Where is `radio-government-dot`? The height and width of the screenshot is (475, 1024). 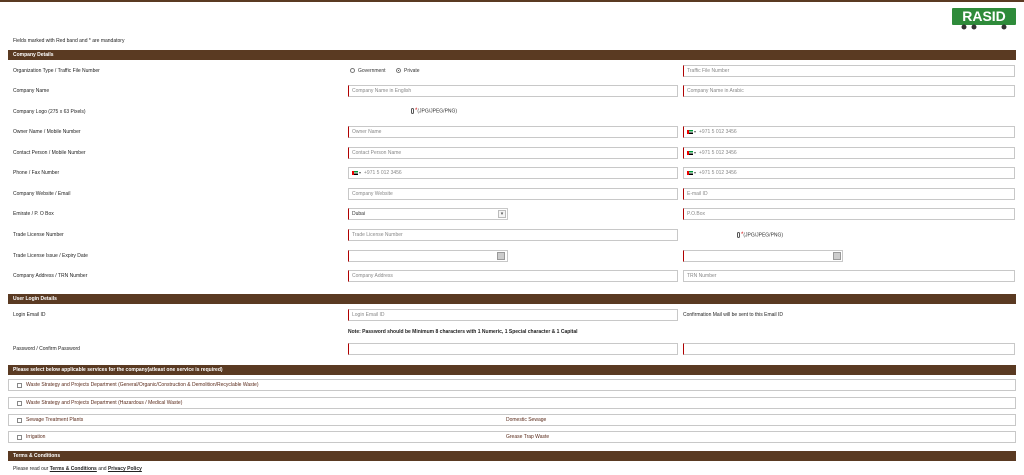
radio-government-dot is located at coordinates (352, 71).